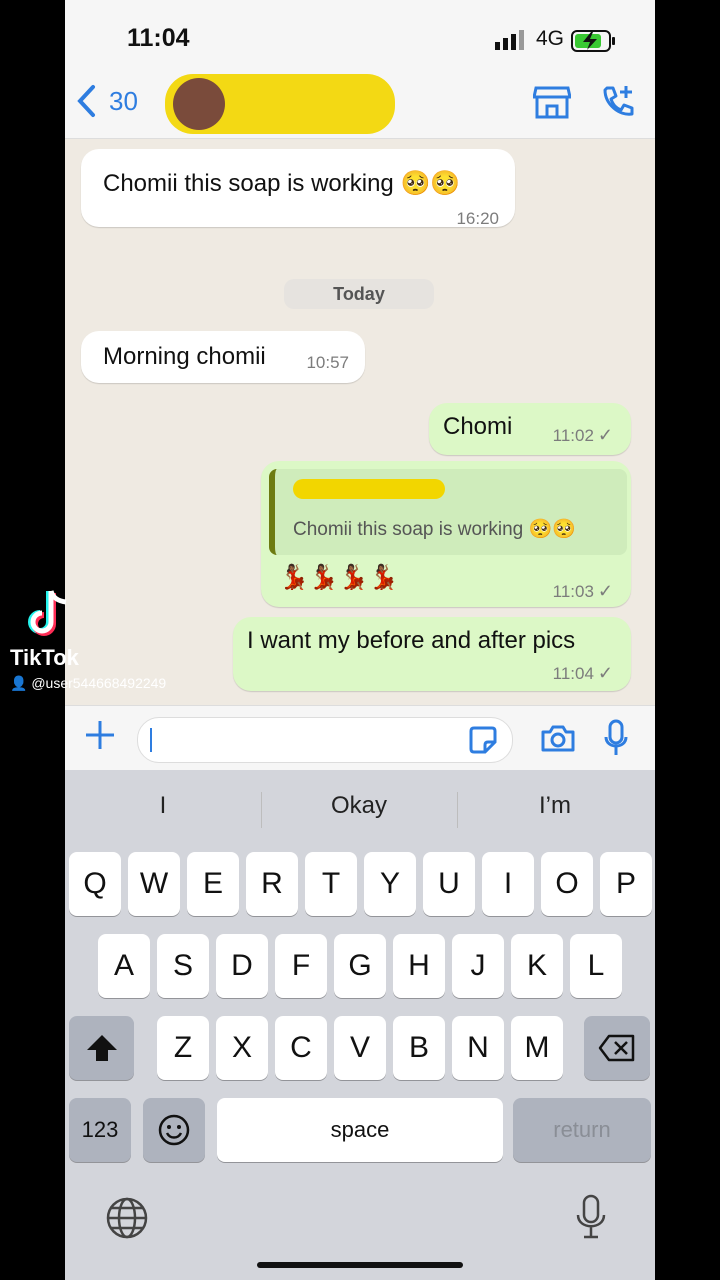 This screenshot has height=1280, width=720. Describe the element at coordinates (582, 1130) in the screenshot. I see `return-key: return` at that location.